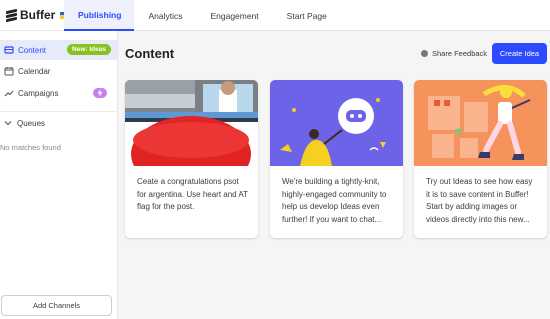  What do you see at coordinates (8, 123) in the screenshot?
I see `chevron-down-icon` at bounding box center [8, 123].